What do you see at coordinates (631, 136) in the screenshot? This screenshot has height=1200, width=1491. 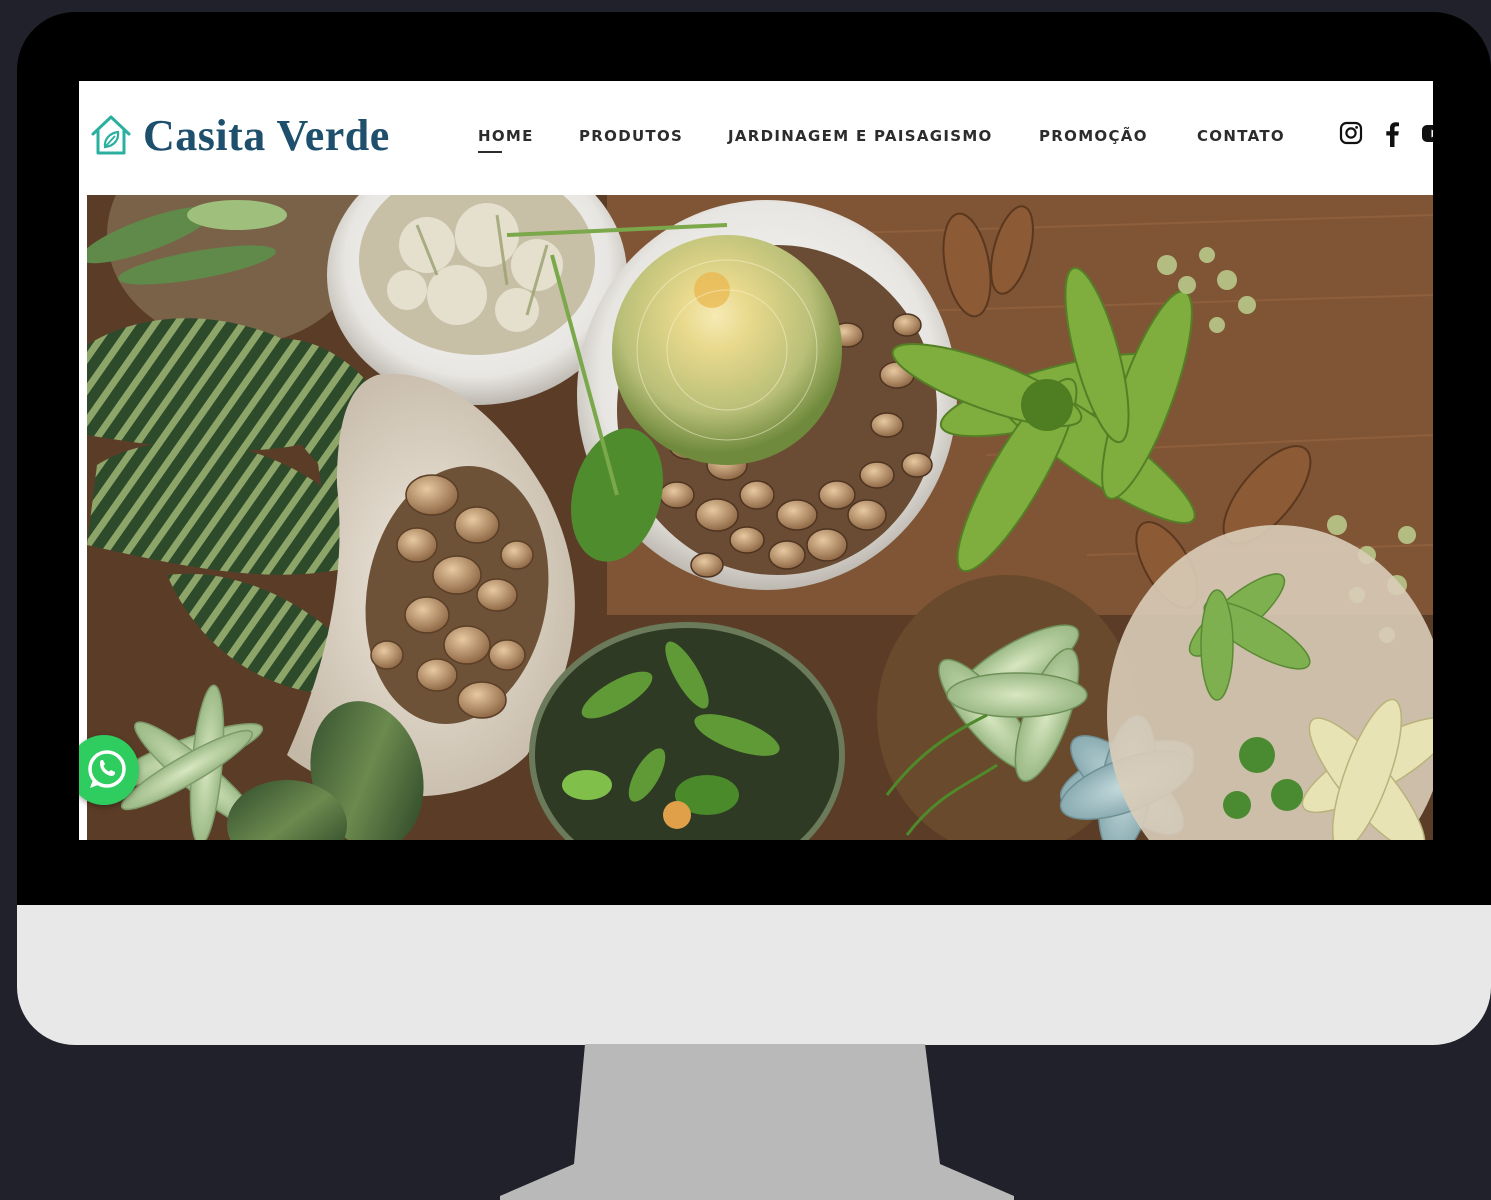 I see `nav-produtos: PRODUTOS` at bounding box center [631, 136].